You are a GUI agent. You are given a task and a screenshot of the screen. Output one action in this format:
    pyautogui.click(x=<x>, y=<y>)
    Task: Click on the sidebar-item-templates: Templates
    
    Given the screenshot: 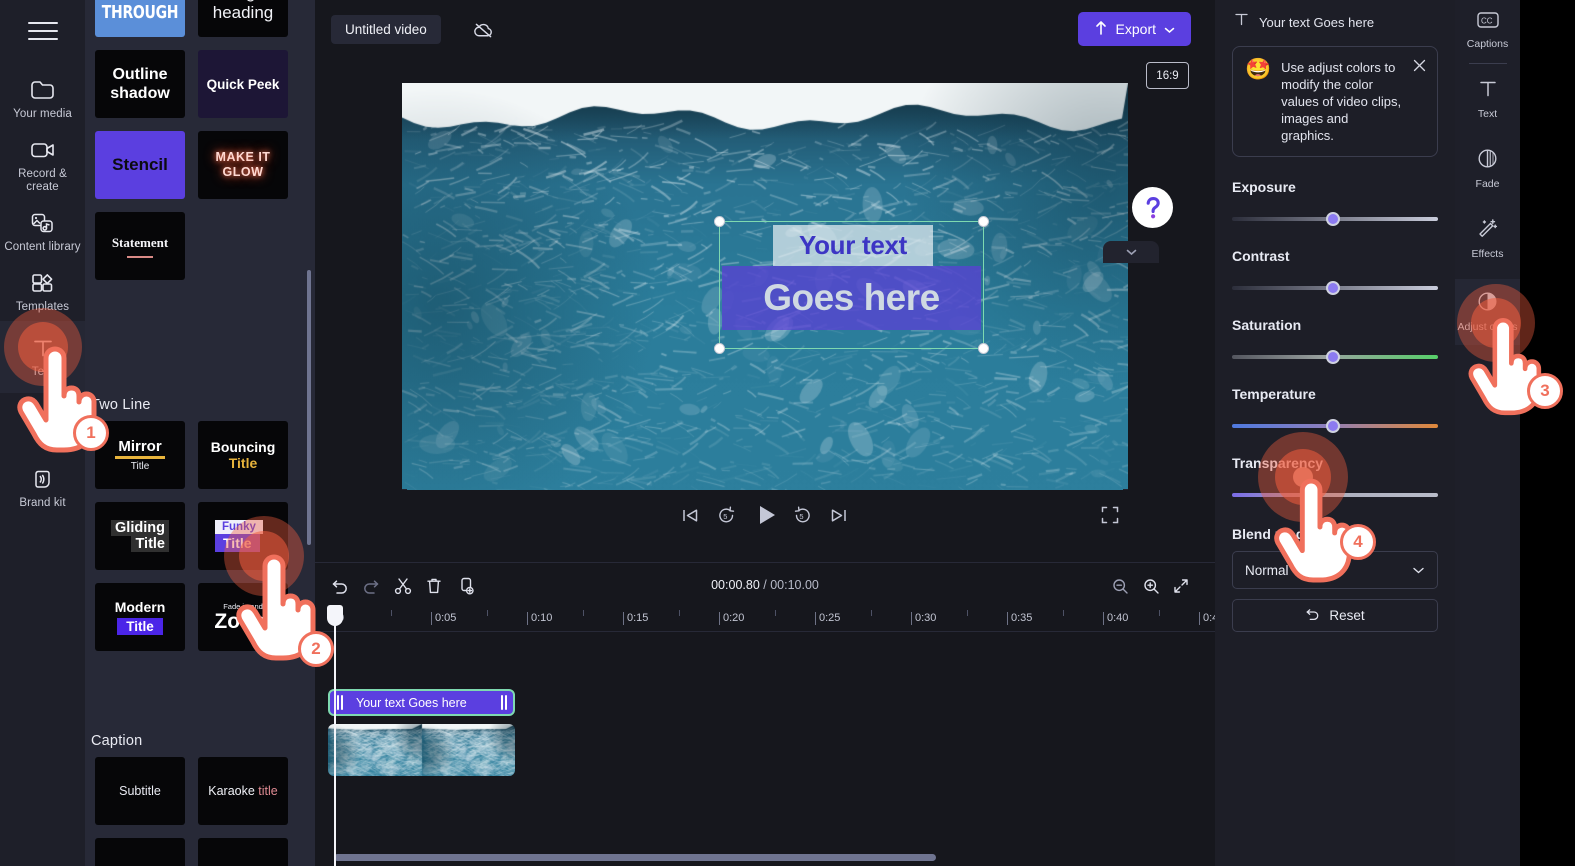 What is the action you would take?
    pyautogui.click(x=42, y=291)
    